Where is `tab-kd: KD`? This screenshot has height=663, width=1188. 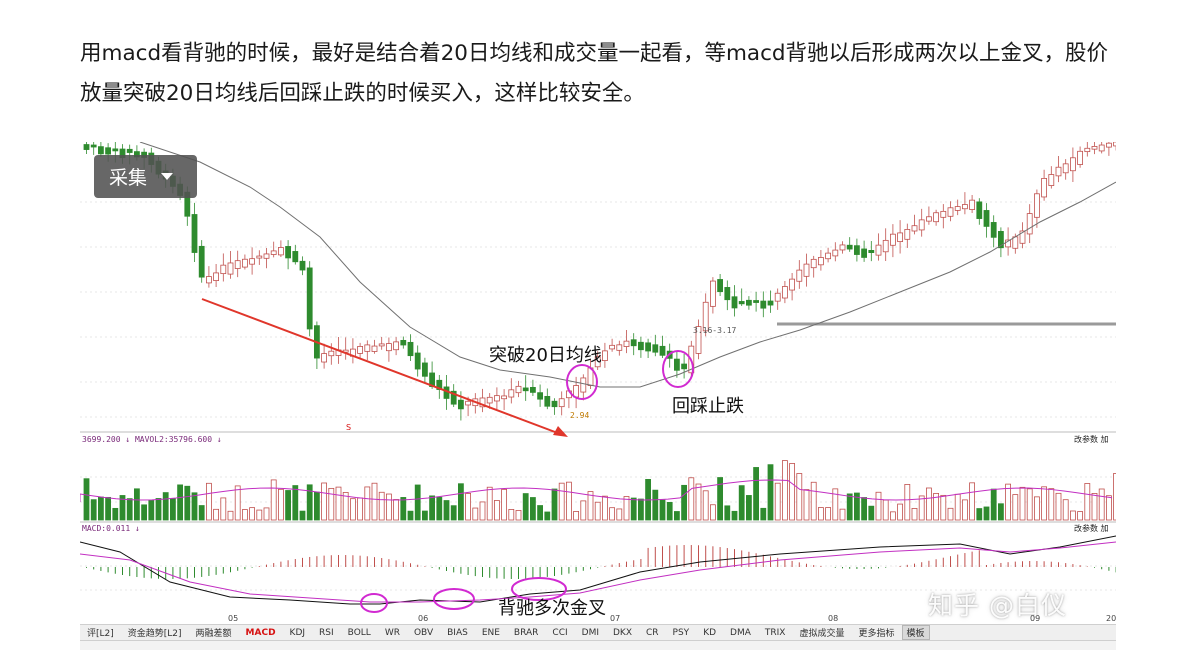 tab-kd: KD is located at coordinates (709, 633).